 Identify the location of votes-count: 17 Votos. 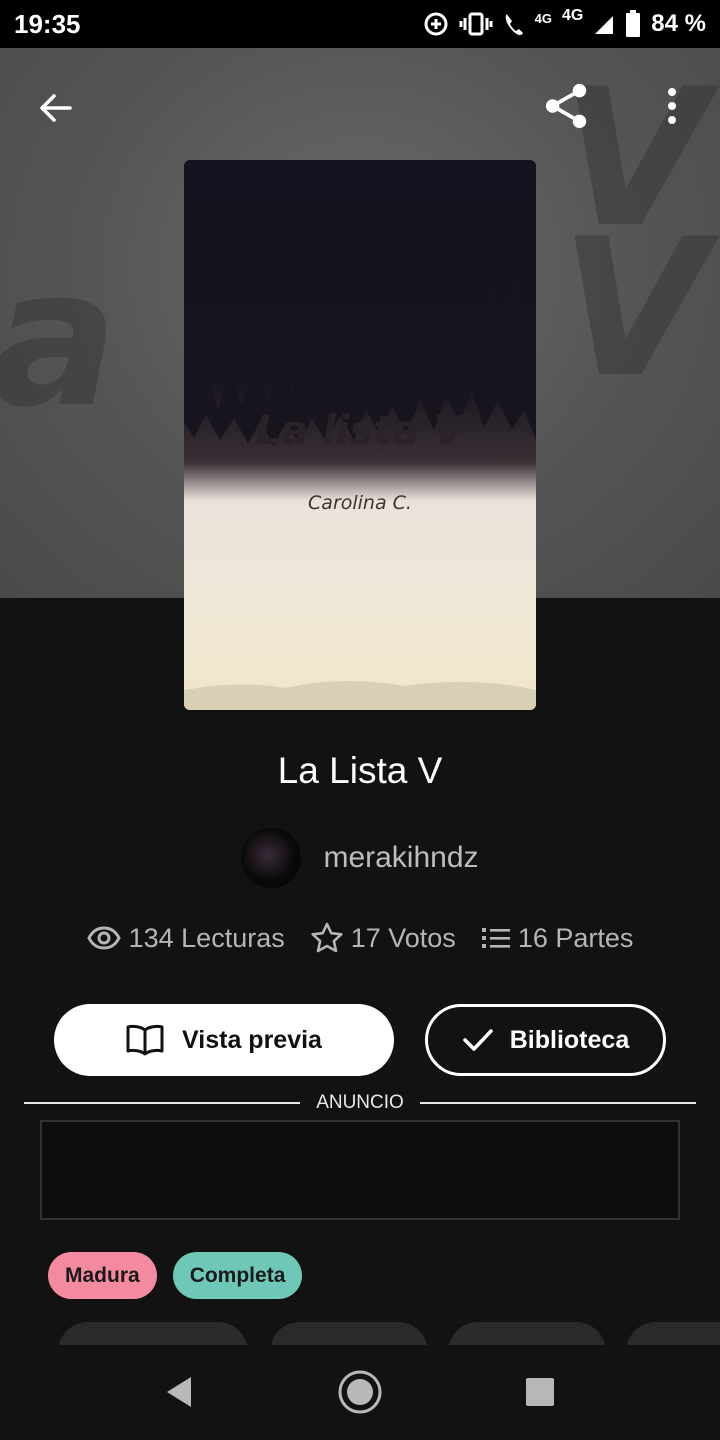
(403, 937).